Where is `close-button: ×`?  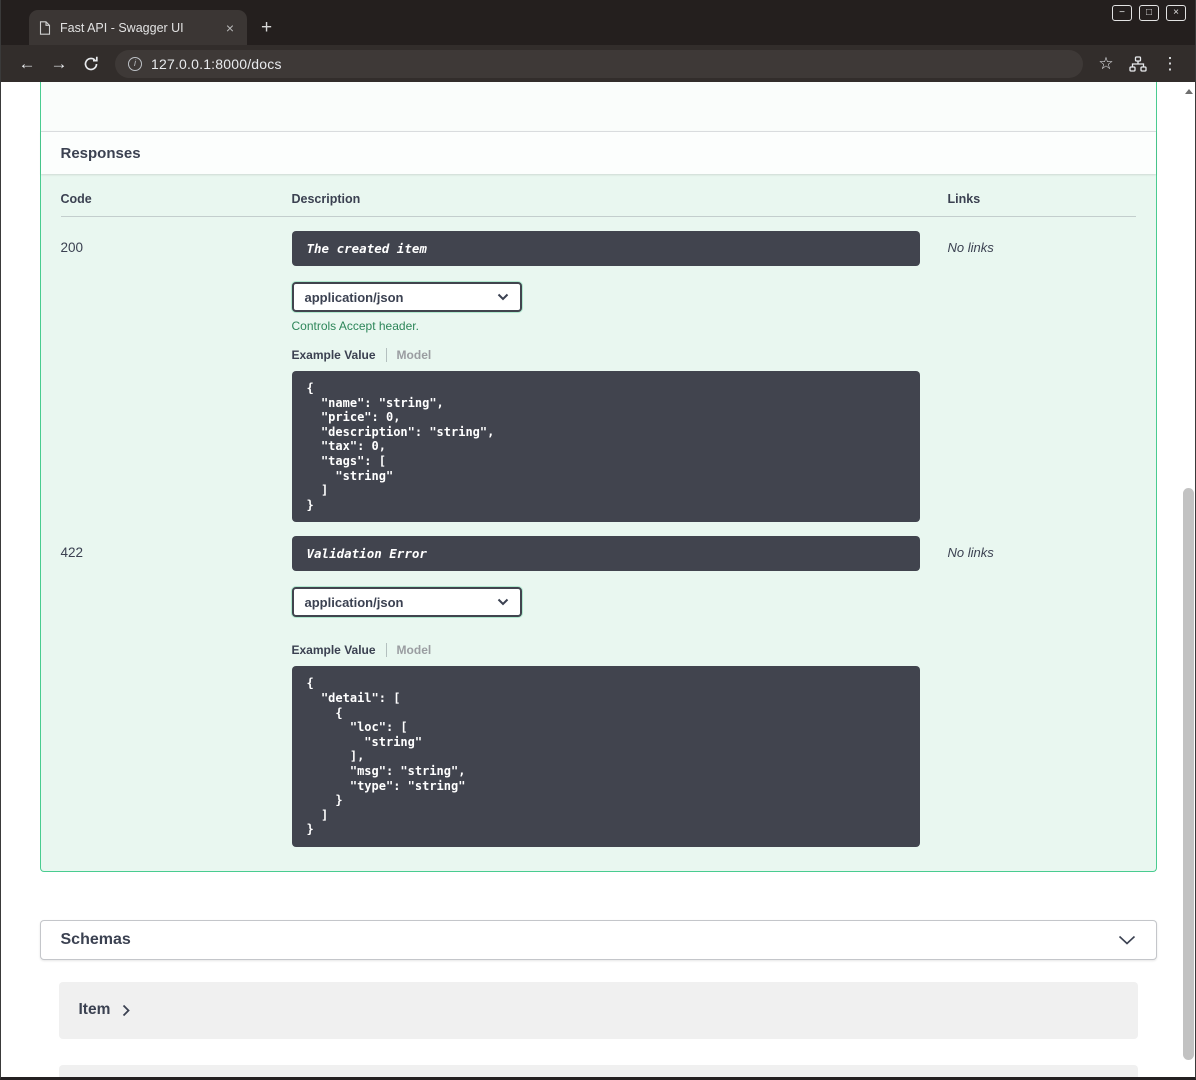 close-button: × is located at coordinates (1176, 13).